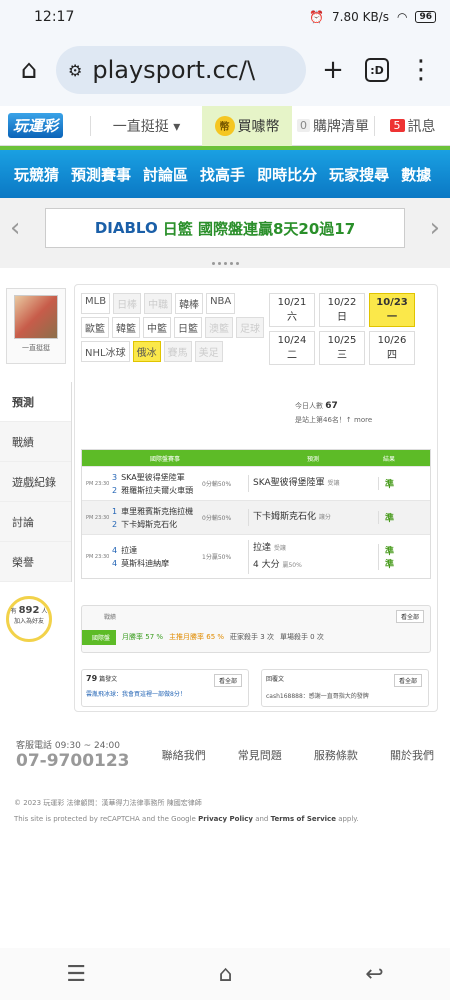  What do you see at coordinates (184, 755) in the screenshot?
I see `contact-link: 聯絡我們` at bounding box center [184, 755].